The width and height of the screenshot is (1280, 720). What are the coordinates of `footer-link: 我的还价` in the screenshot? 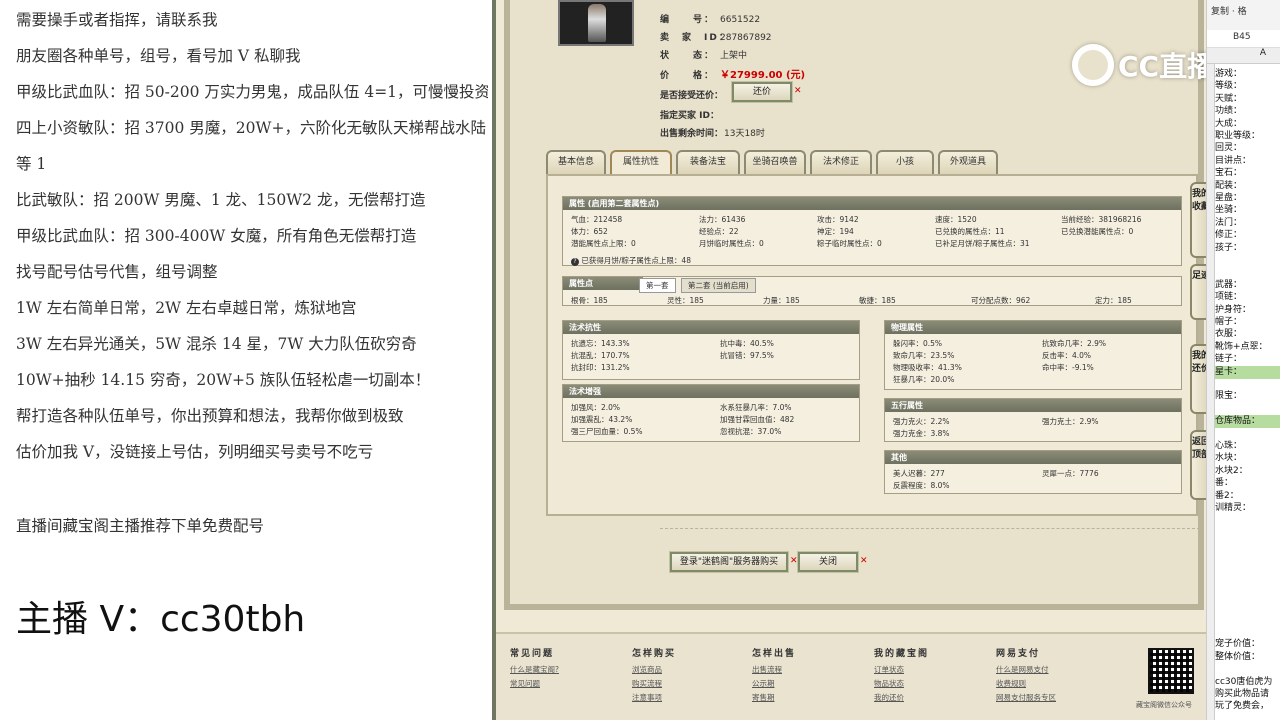 It's located at (901, 697).